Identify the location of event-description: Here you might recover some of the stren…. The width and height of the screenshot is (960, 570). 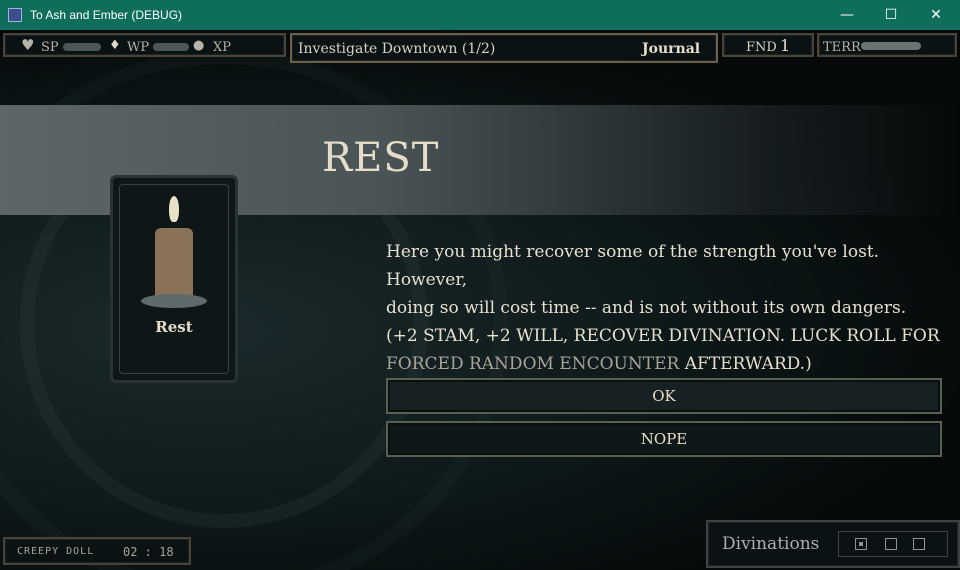
(666, 308).